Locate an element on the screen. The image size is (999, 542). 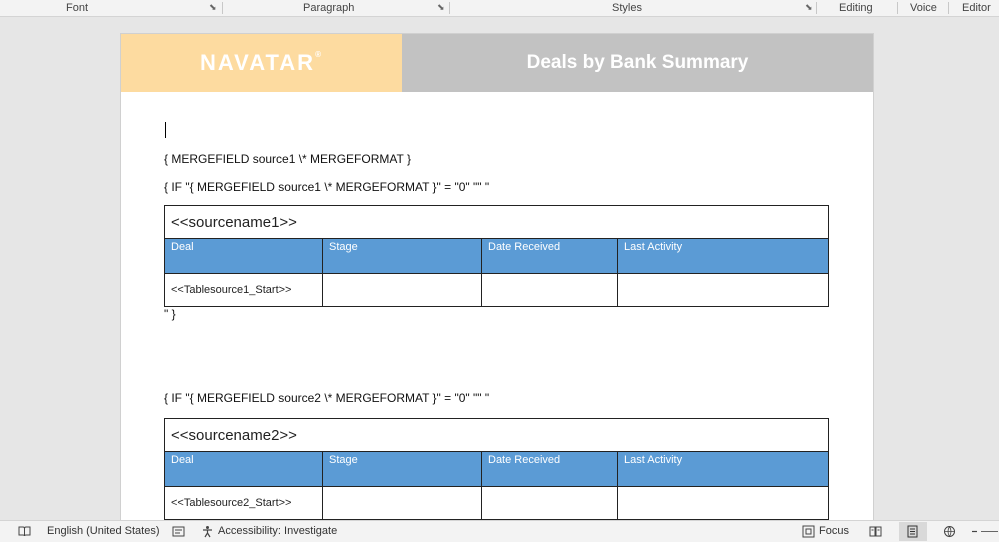
web-layout-icon is located at coordinates (949, 531).